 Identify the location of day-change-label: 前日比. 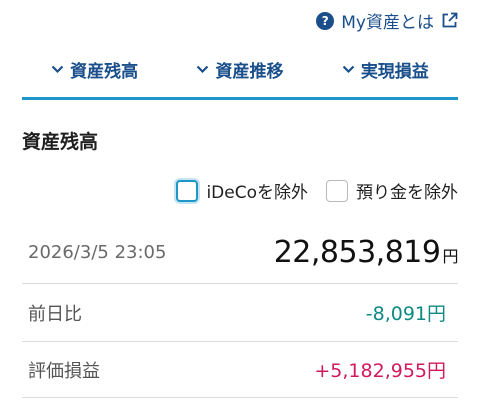
(55, 314).